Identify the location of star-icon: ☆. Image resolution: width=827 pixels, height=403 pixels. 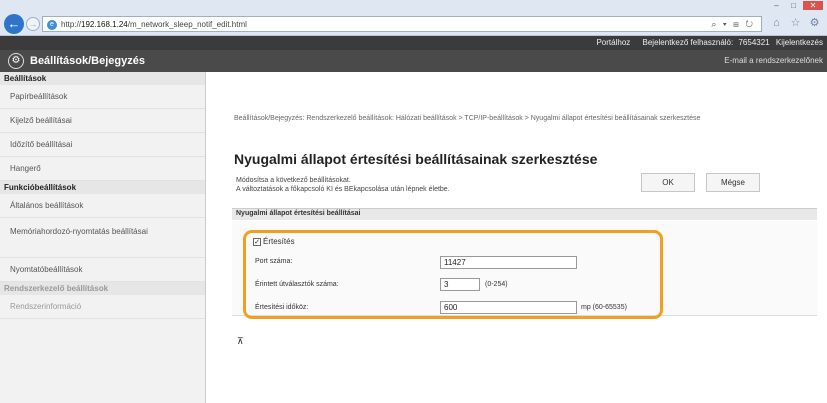
(795, 23).